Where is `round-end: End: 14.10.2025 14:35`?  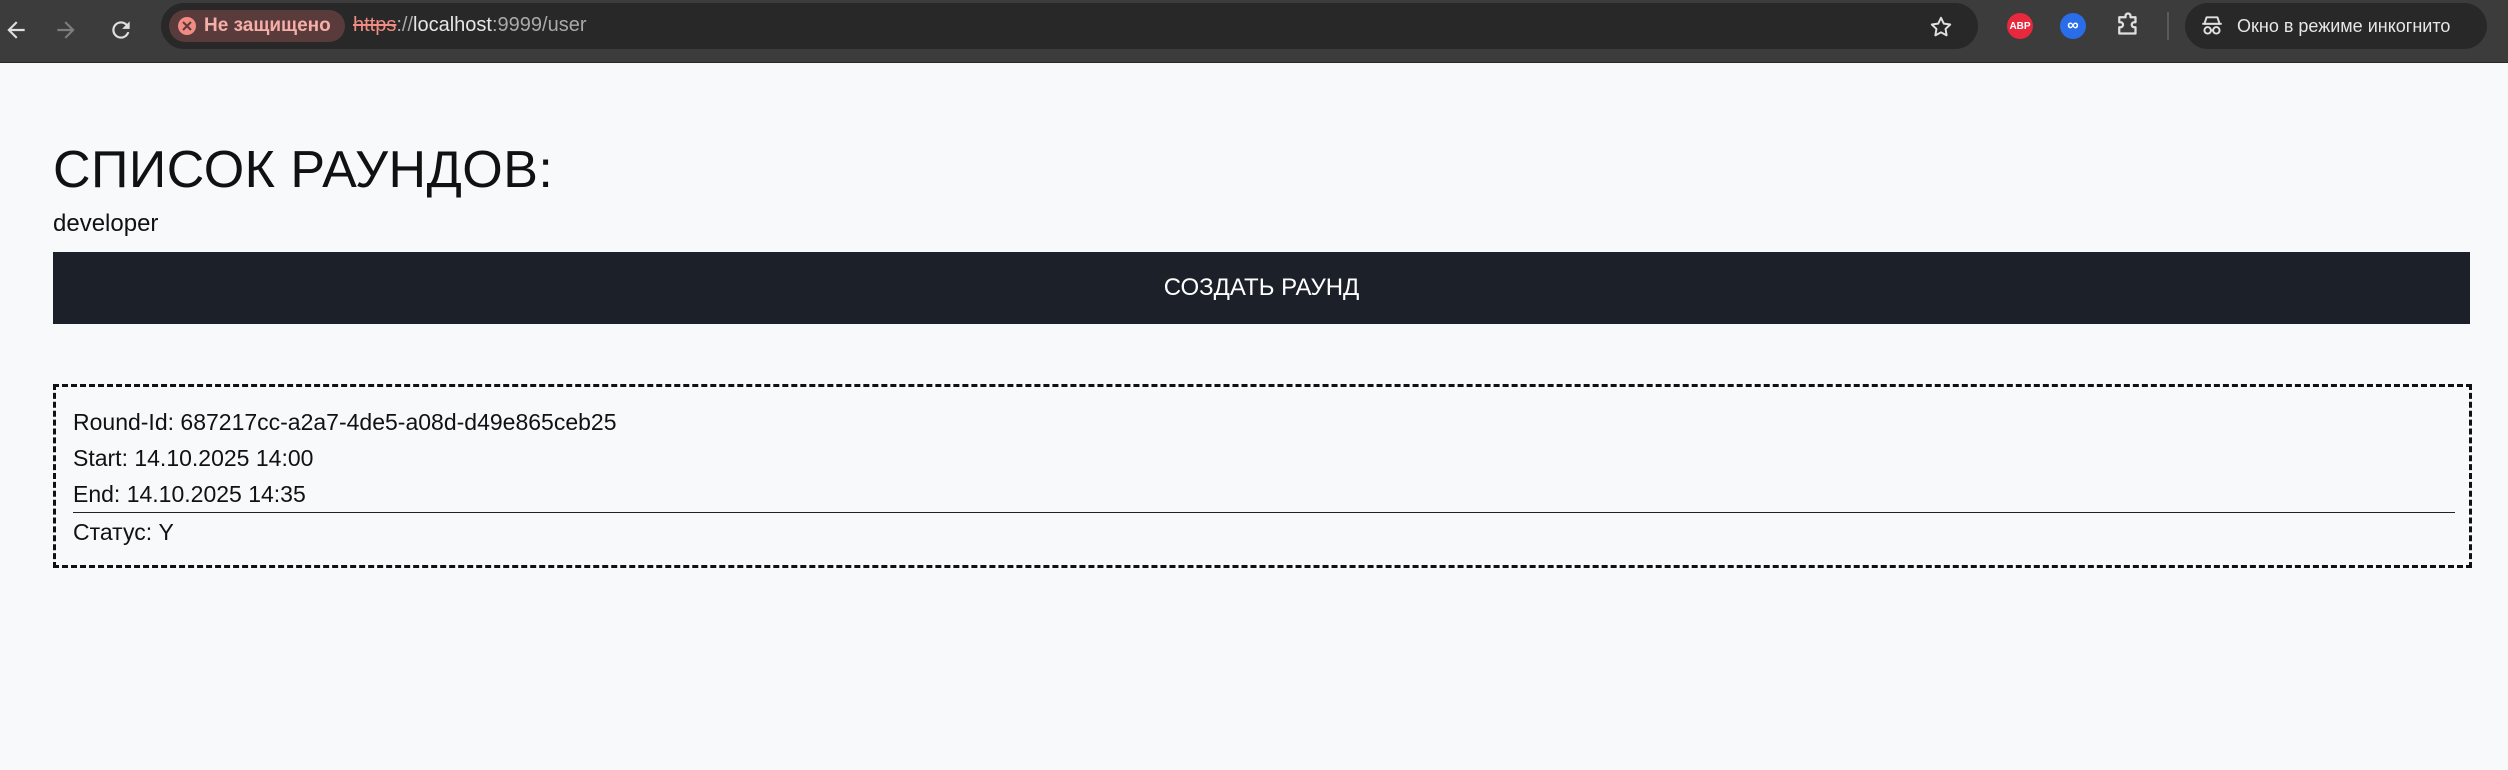 round-end: End: 14.10.2025 14:35 is located at coordinates (189, 494).